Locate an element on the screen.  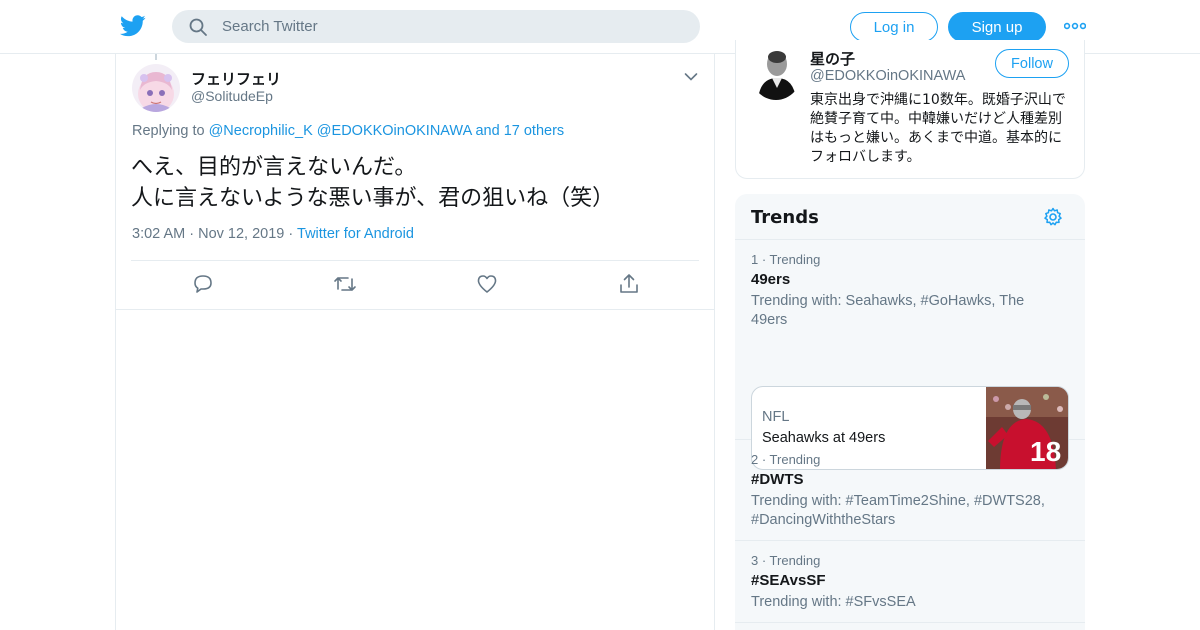
share-icon is located at coordinates (629, 283).